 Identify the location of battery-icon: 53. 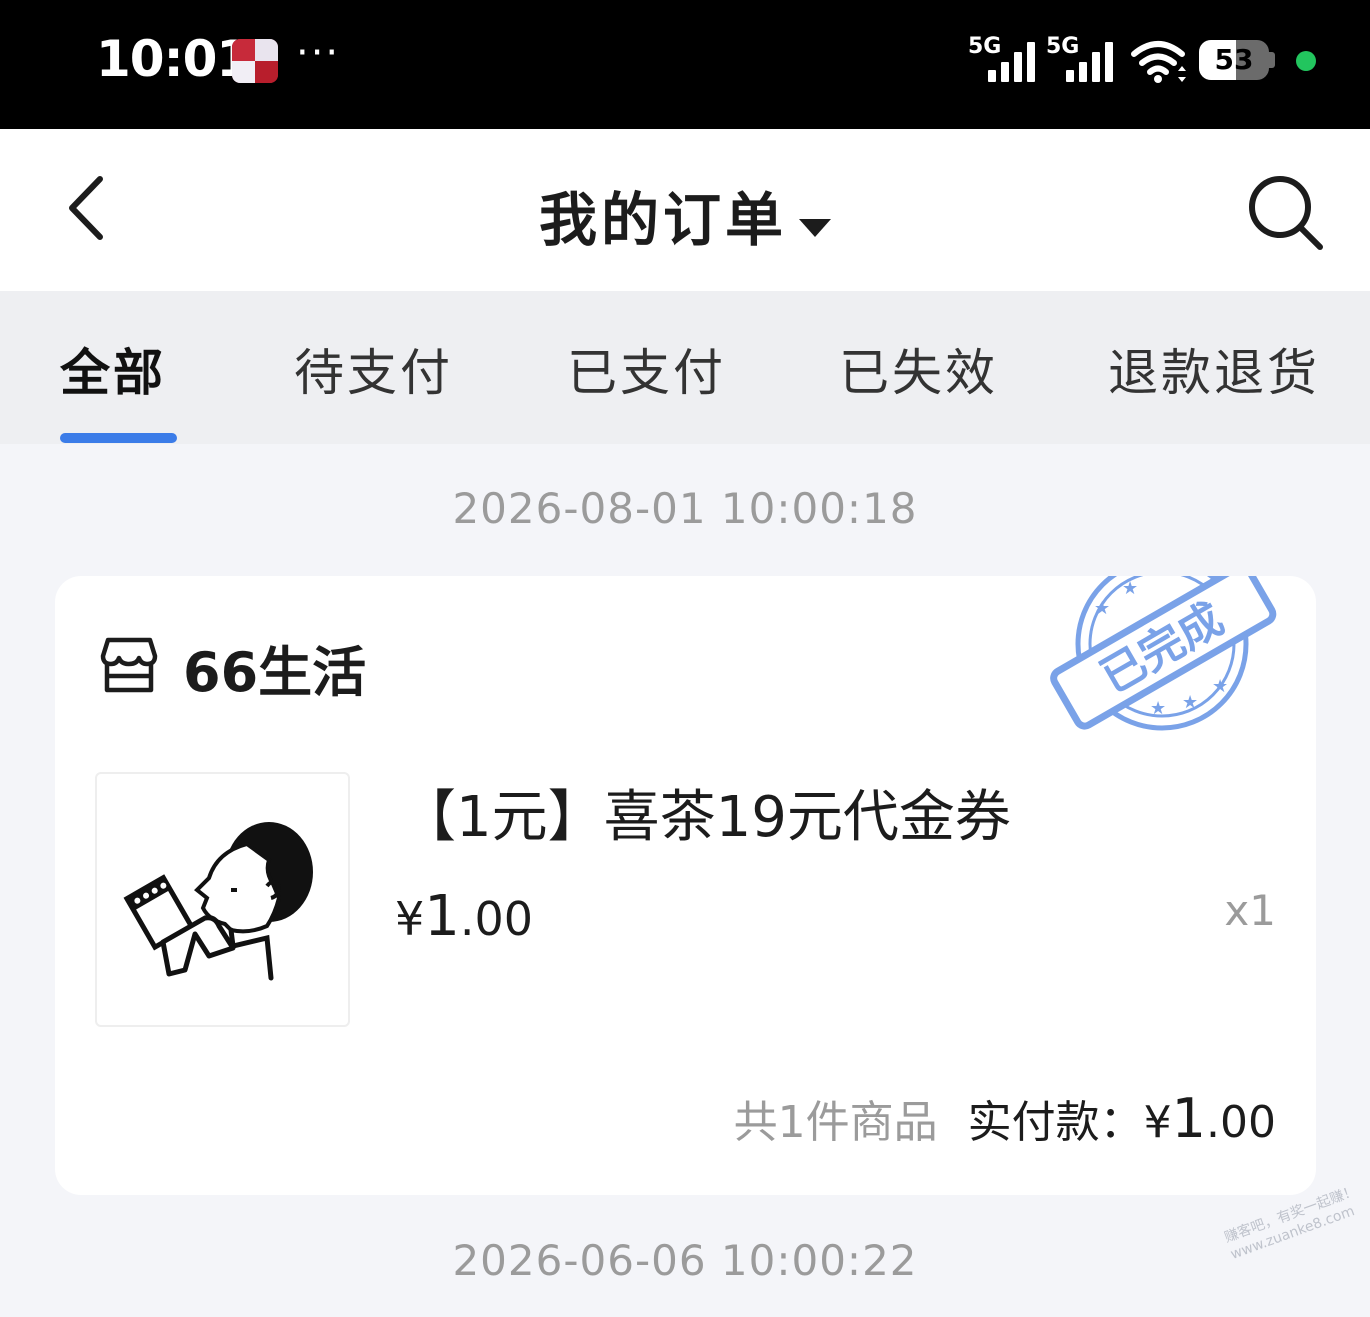
(1234, 60).